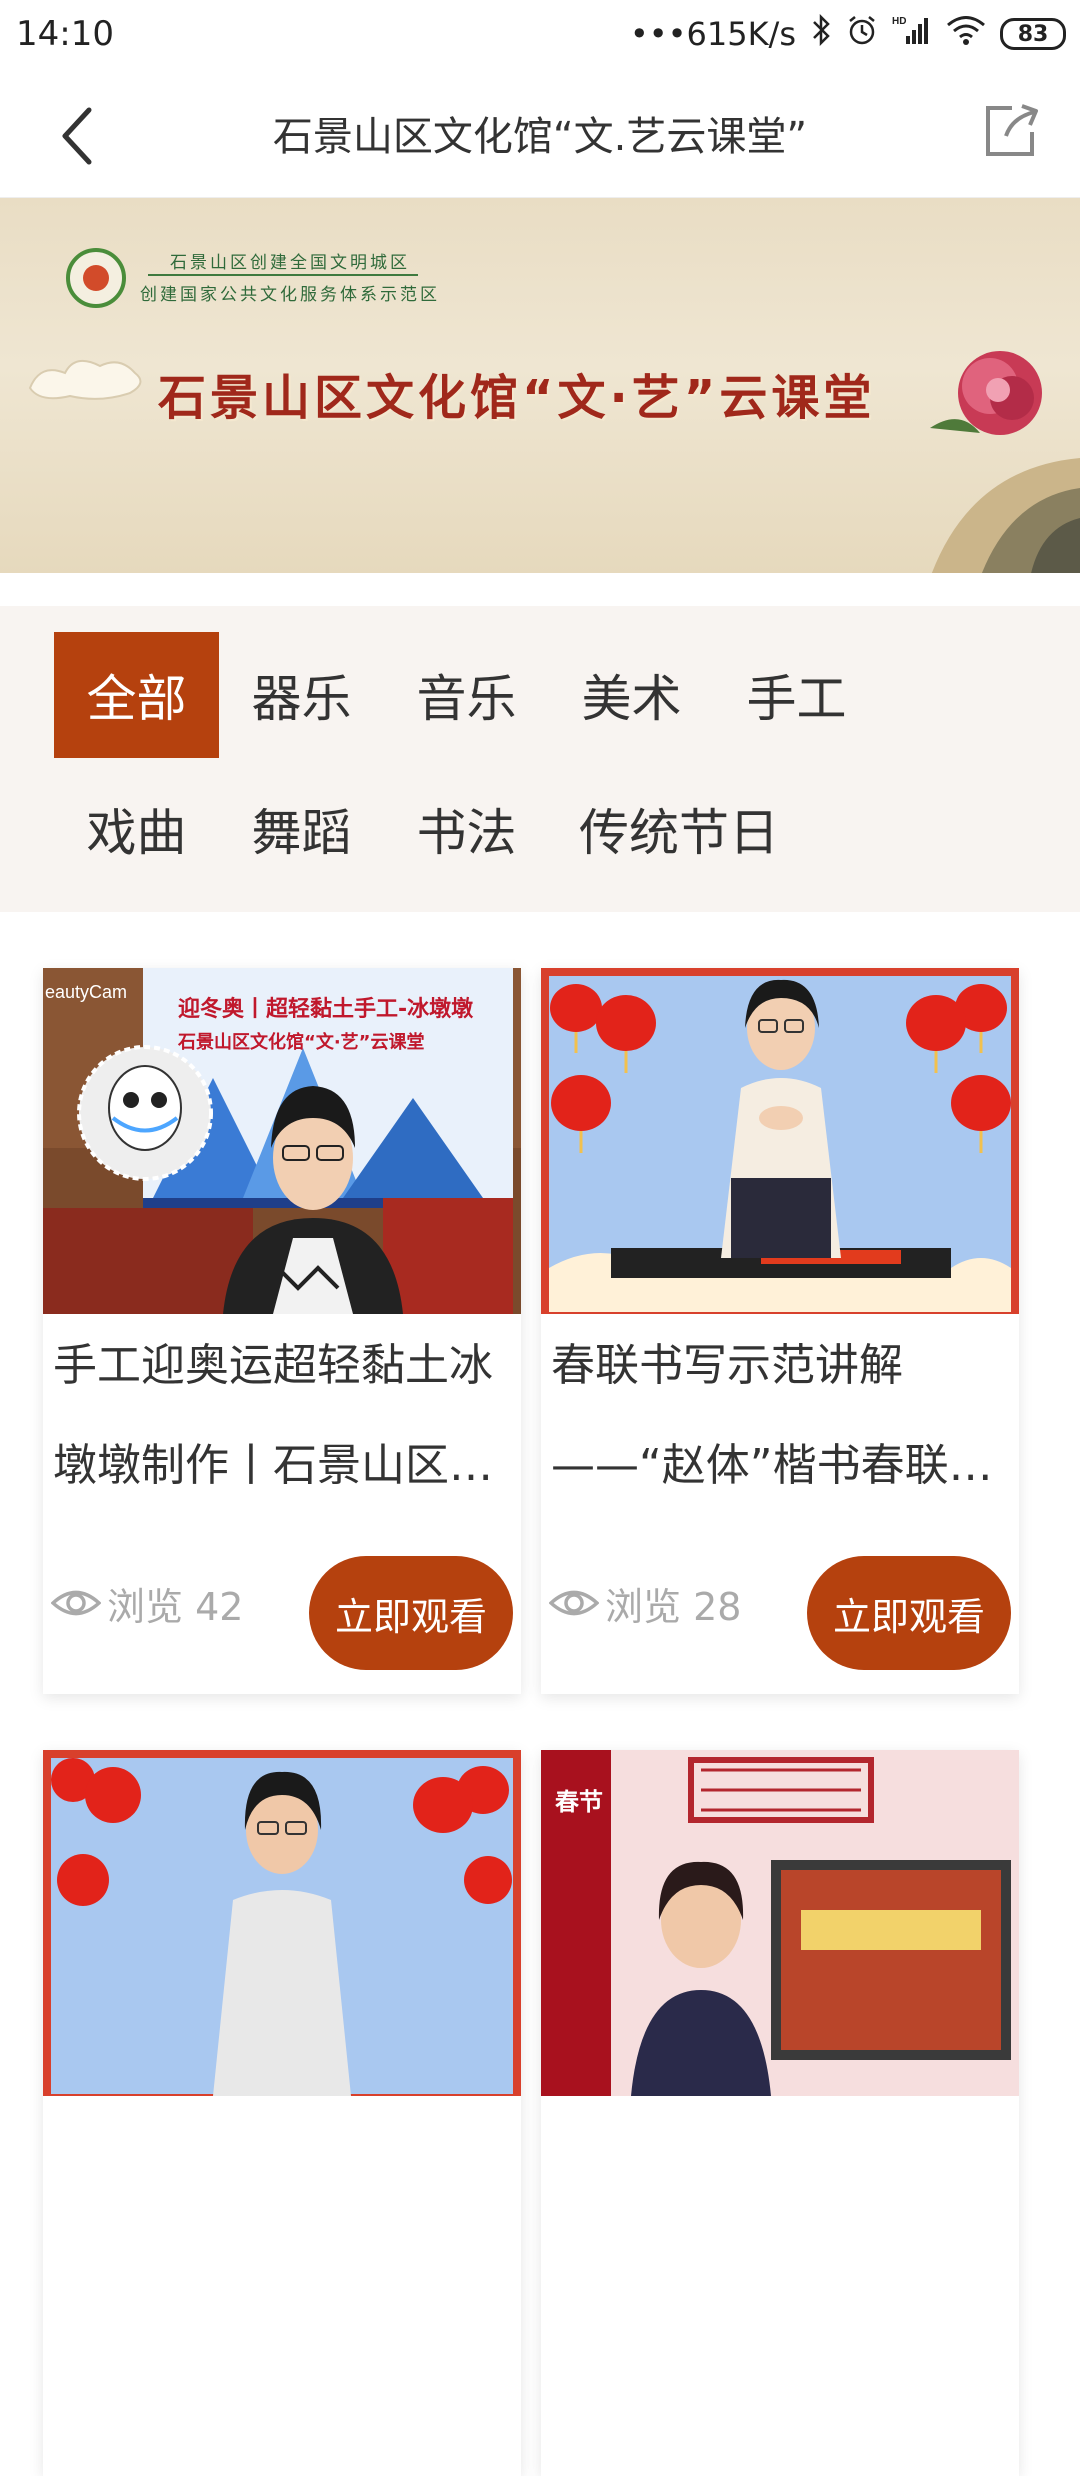 Image resolution: width=1080 pixels, height=2476 pixels. I want to click on banner-title: 石景山区文化馆“文·艺”云课堂, so click(517, 398).